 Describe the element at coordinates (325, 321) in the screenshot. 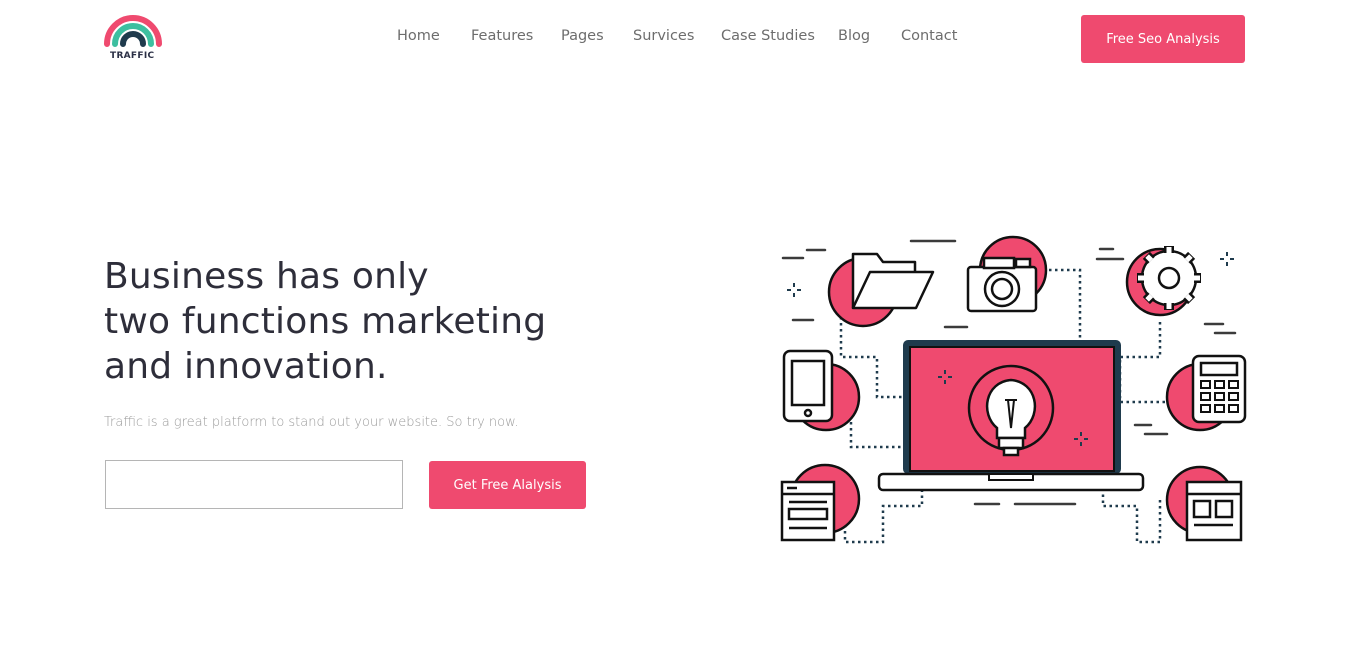

I see `hero-title-line-2: two functions marketing` at that location.